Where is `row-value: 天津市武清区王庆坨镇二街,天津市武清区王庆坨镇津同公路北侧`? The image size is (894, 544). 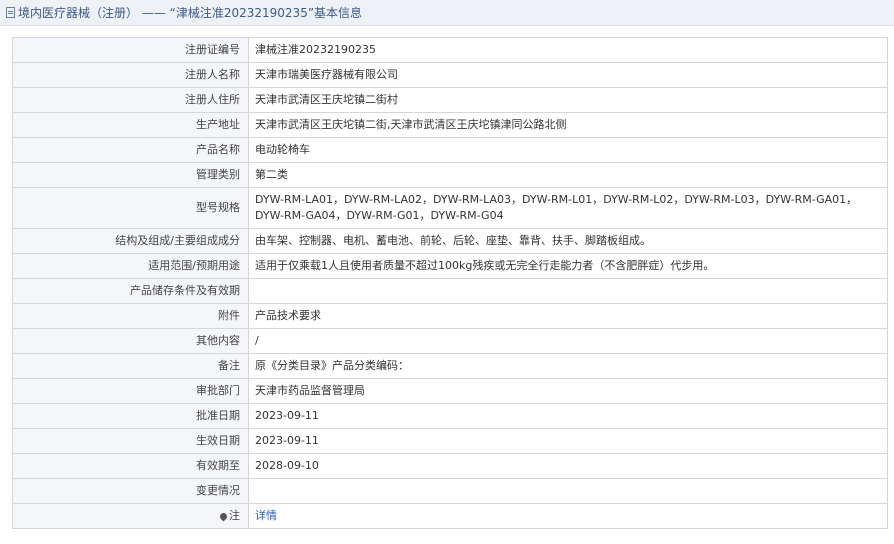
row-value: 天津市武清区王庆坨镇二街,天津市武清区王庆坨镇津同公路北侧 is located at coordinates (568, 125).